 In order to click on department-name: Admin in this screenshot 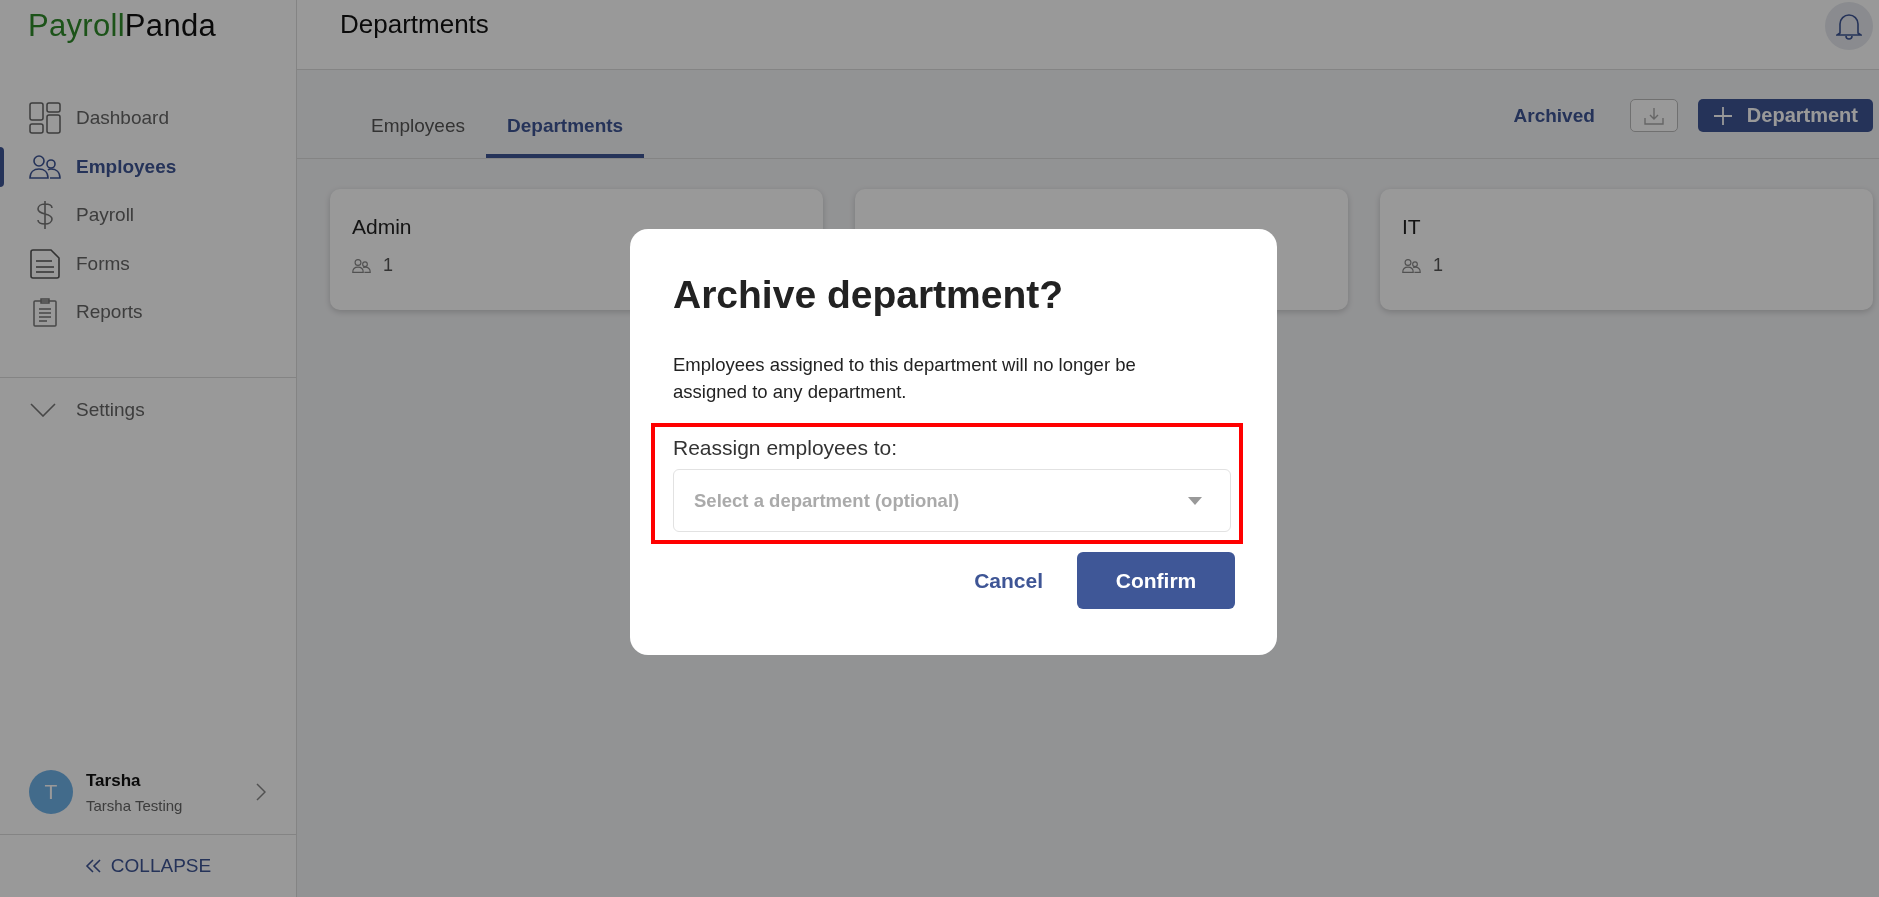, I will do `click(382, 227)`.